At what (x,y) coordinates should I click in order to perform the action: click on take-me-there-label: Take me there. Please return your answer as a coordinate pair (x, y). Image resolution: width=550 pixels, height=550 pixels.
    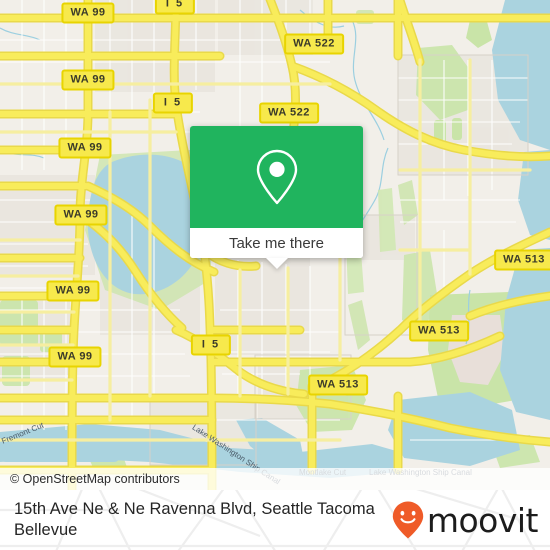
    Looking at the image, I should click on (276, 243).